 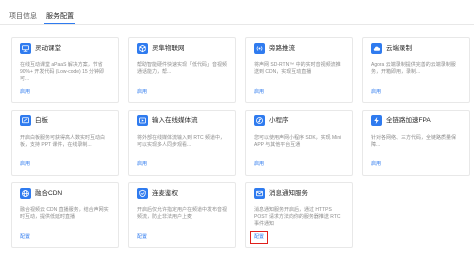 I want to click on cdn-icon, so click(x=25, y=193).